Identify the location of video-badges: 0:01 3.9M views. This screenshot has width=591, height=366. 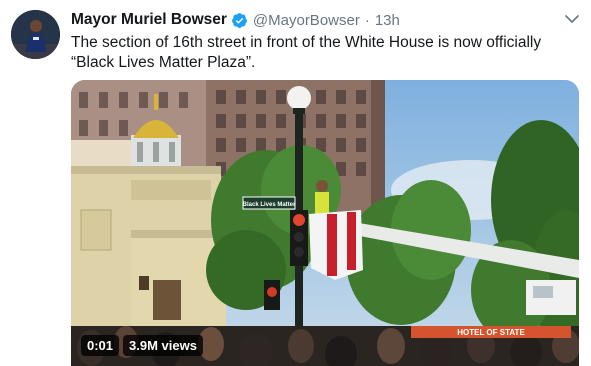
(142, 345).